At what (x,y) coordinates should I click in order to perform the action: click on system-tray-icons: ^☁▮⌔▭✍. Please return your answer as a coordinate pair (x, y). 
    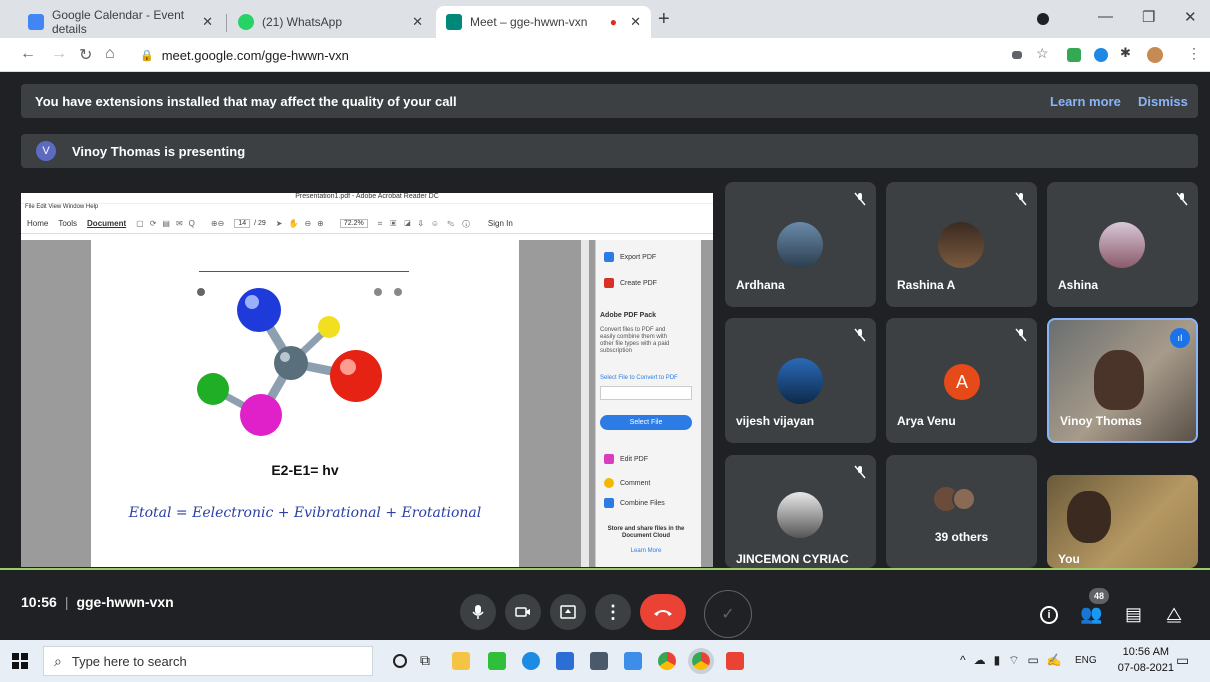
    Looking at the image, I should click on (1015, 660).